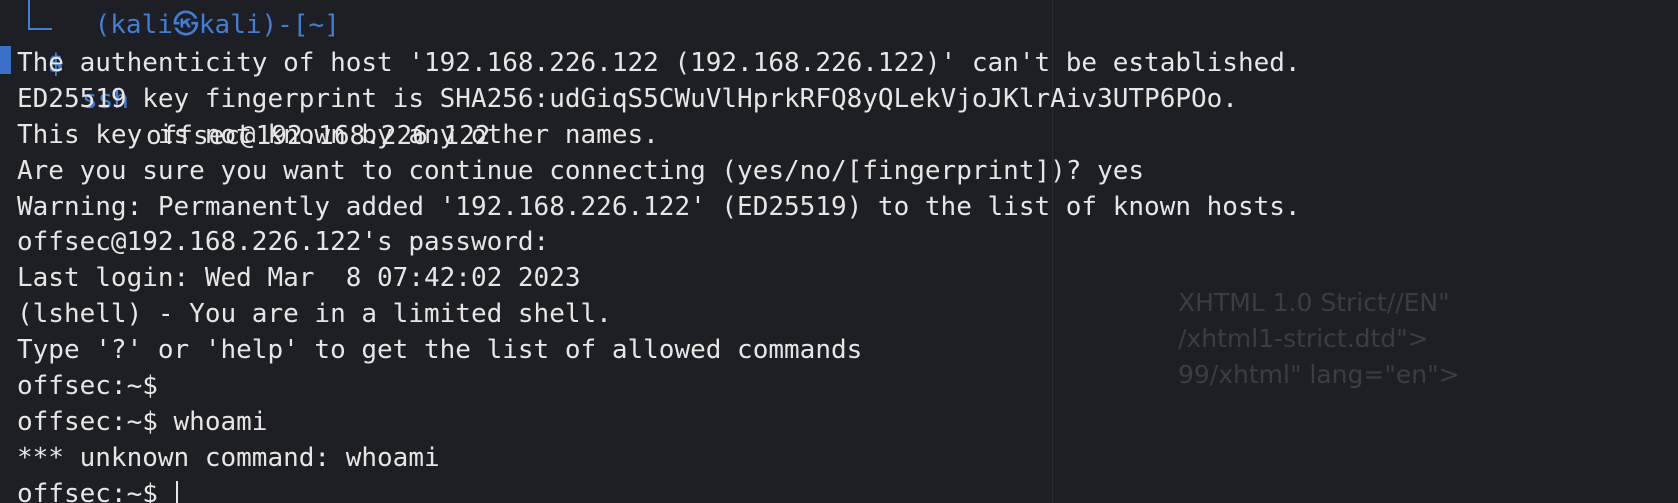  What do you see at coordinates (5, 60) in the screenshot?
I see `scroll-marker` at bounding box center [5, 60].